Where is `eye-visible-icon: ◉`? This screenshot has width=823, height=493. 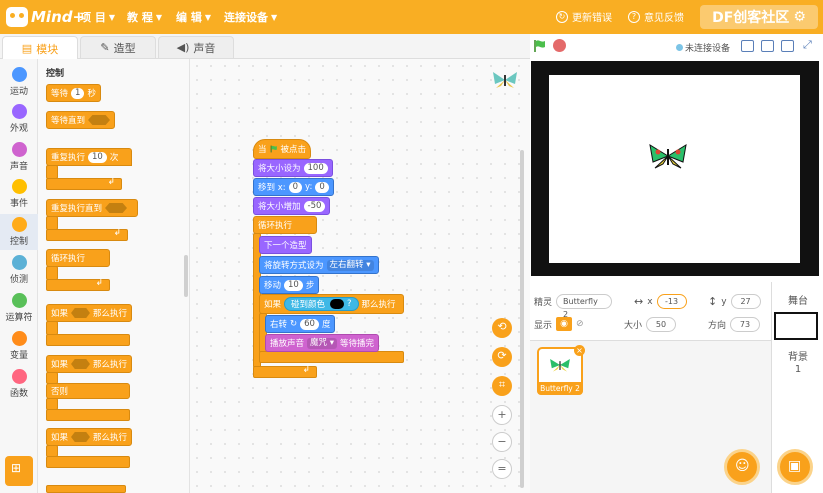
eye-visible-icon: ◉ is located at coordinates (564, 324).